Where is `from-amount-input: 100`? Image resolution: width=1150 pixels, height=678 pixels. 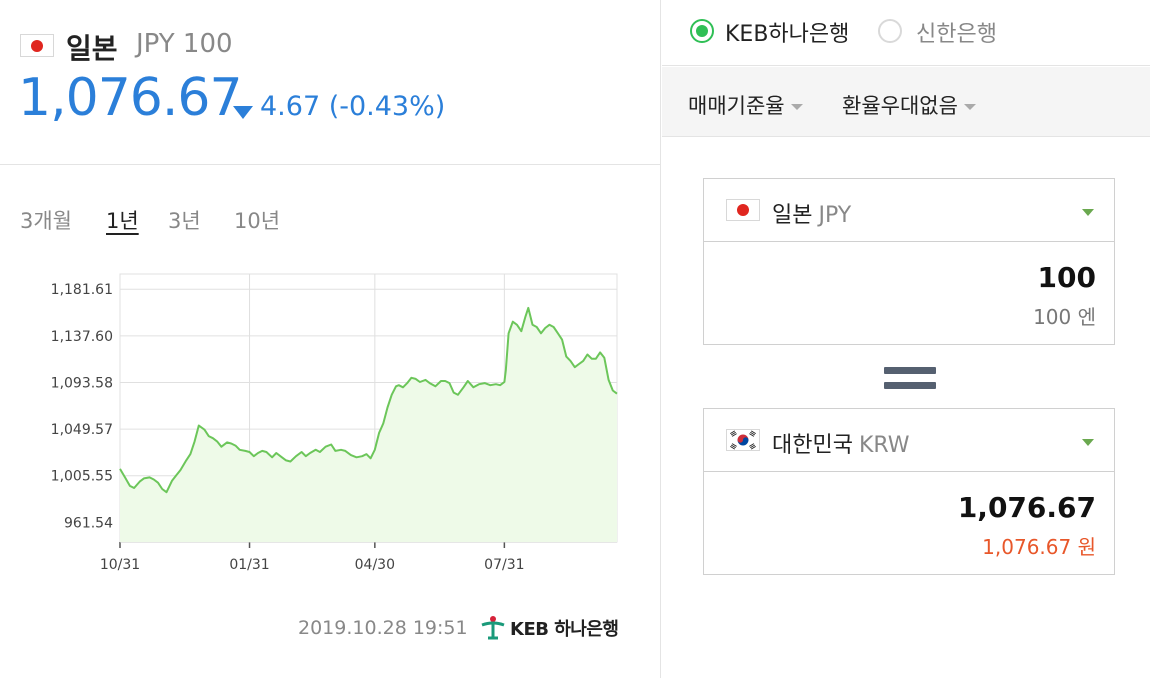
from-amount-input: 100 is located at coordinates (1067, 277).